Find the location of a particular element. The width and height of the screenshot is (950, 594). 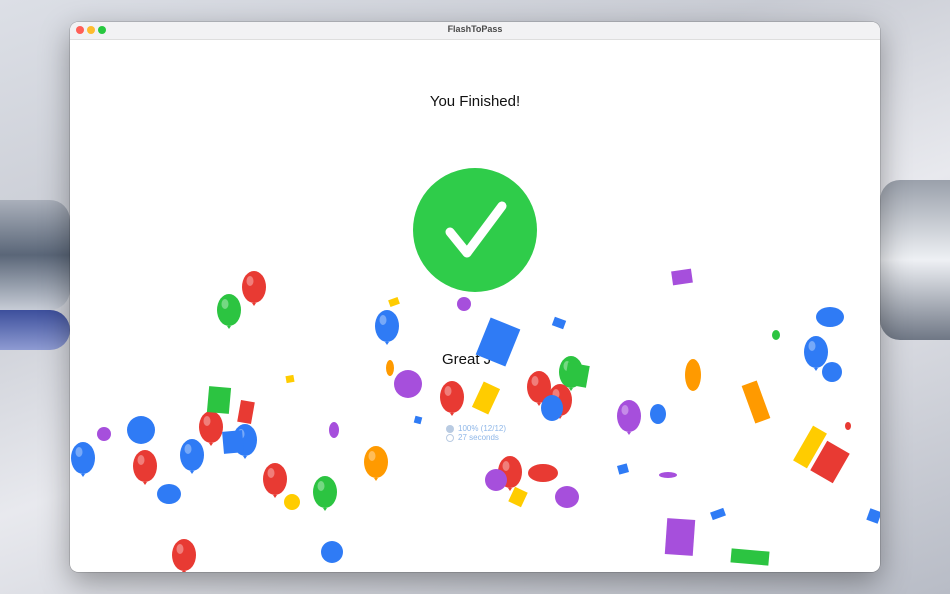

title-bar: FlashToPass is located at coordinates (475, 31).